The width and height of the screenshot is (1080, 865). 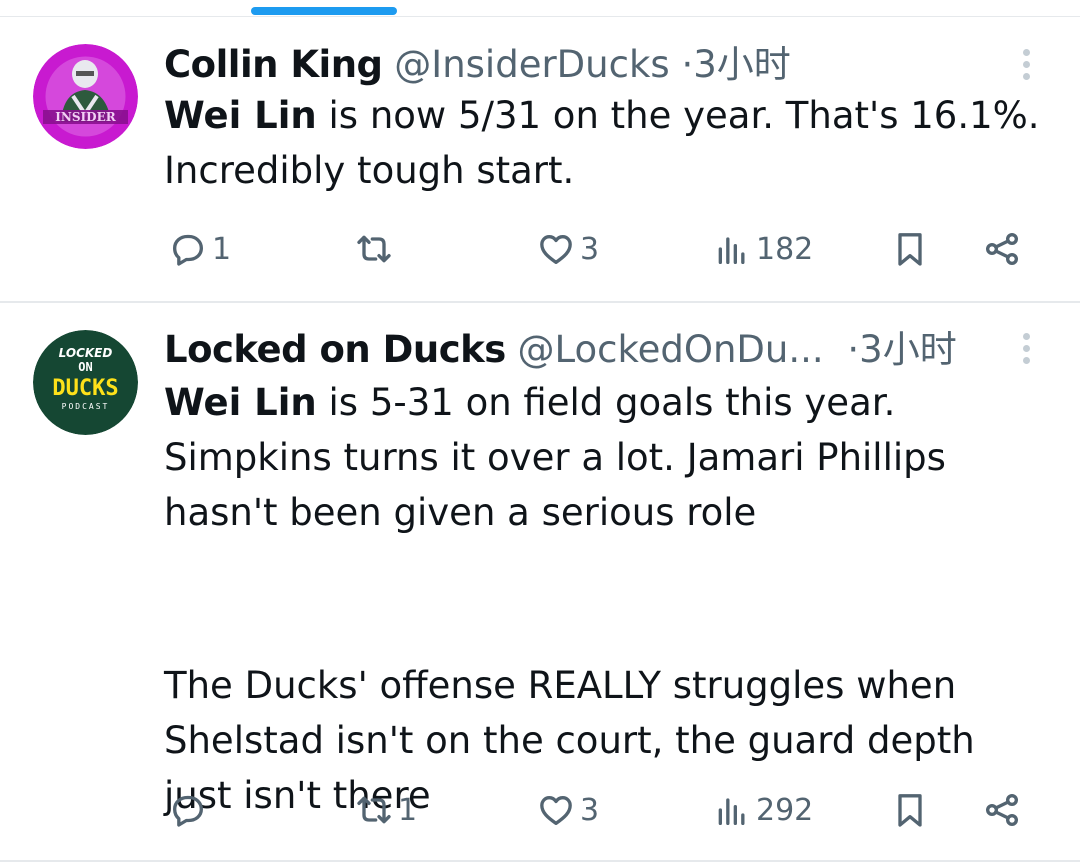 I want to click on views-button: 182, so click(x=762, y=249).